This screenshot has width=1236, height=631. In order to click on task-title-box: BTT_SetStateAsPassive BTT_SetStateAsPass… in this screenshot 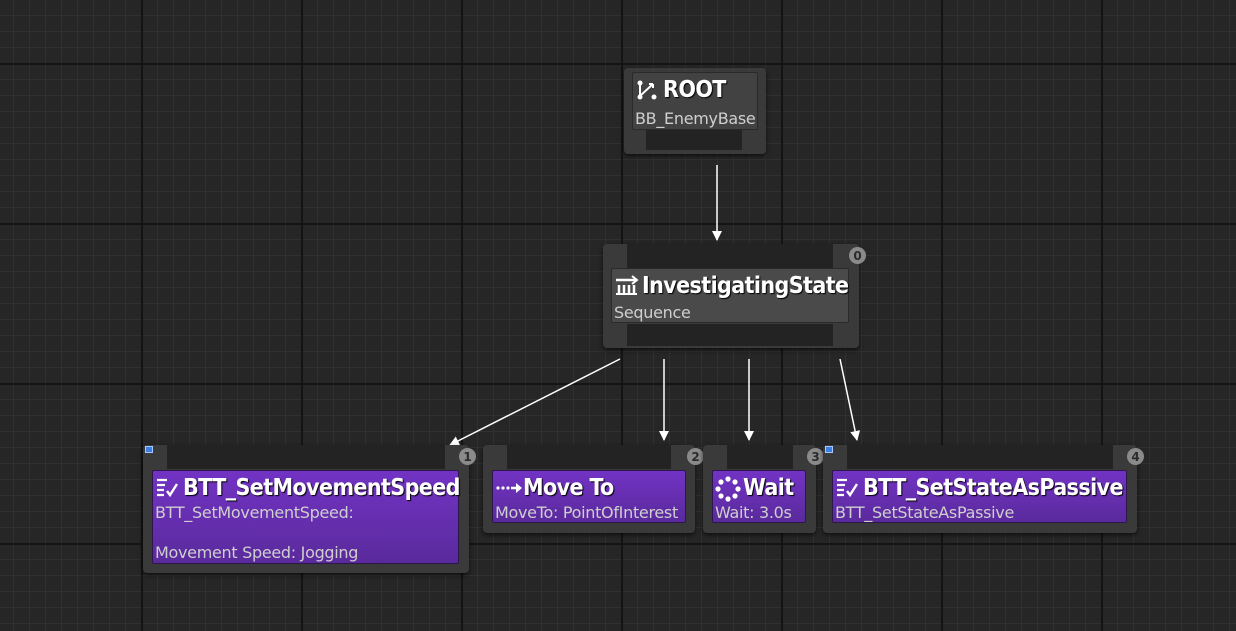, I will do `click(979, 496)`.